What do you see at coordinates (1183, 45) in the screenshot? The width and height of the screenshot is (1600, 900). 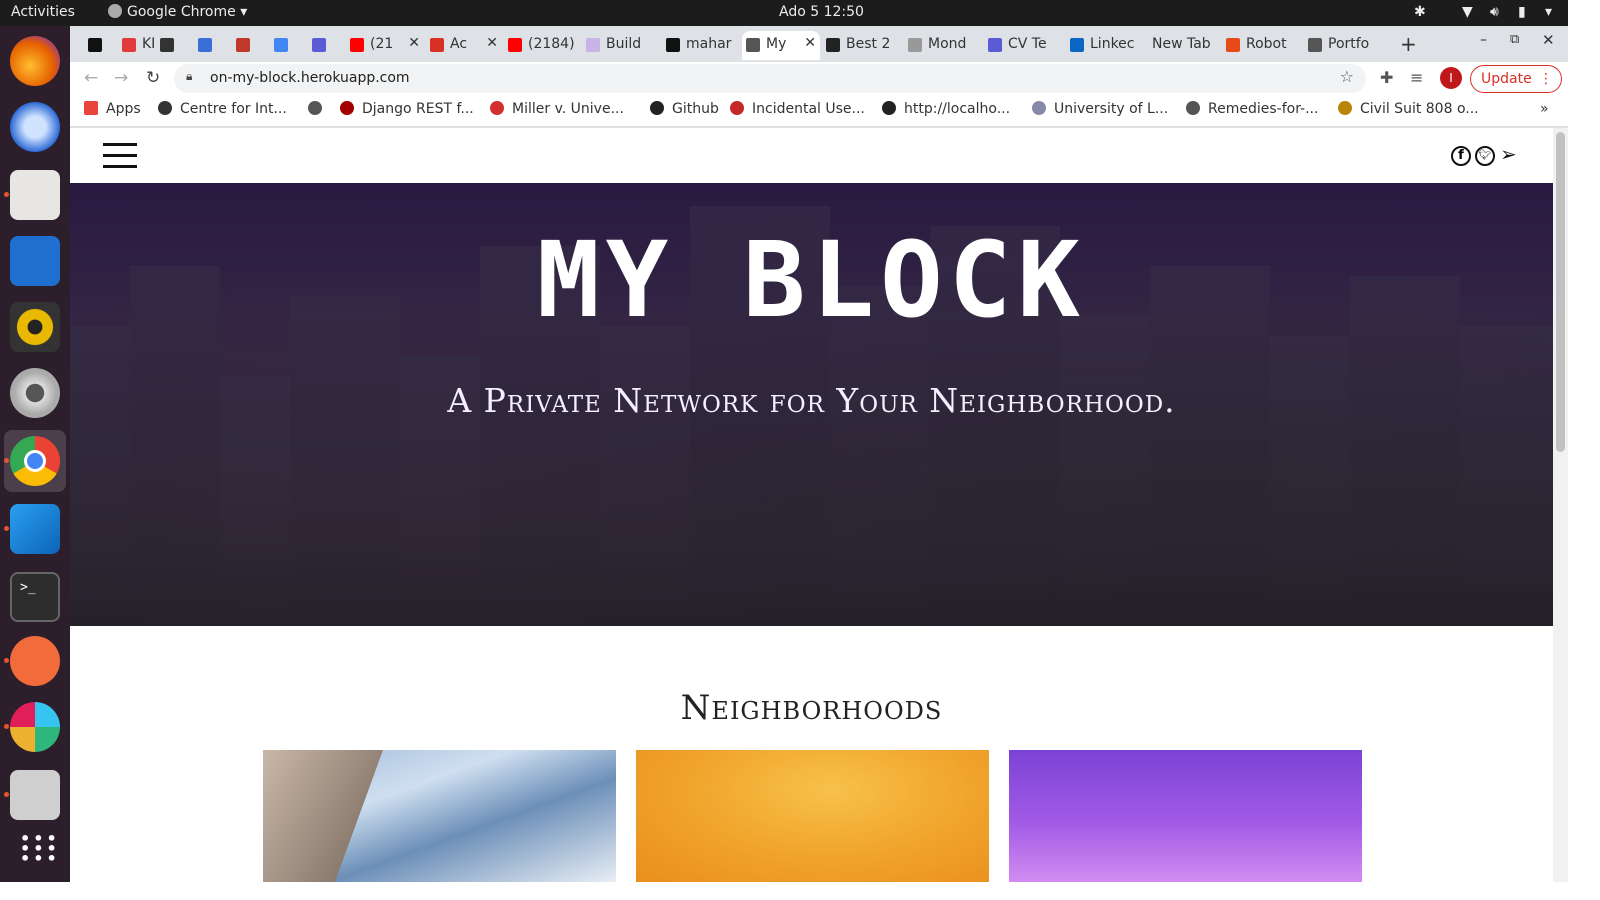 I see `tab-17: New Tab` at bounding box center [1183, 45].